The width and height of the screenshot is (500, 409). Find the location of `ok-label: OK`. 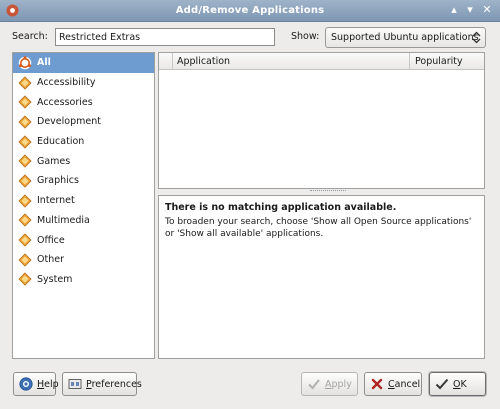

ok-label: OK is located at coordinates (460, 384).